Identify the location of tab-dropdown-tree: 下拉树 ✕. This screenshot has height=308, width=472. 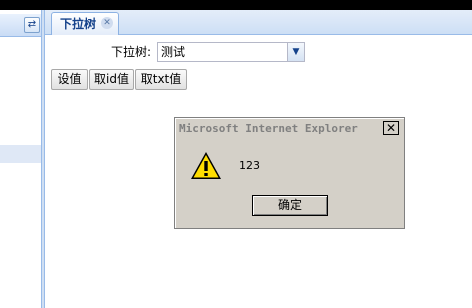
(85, 23).